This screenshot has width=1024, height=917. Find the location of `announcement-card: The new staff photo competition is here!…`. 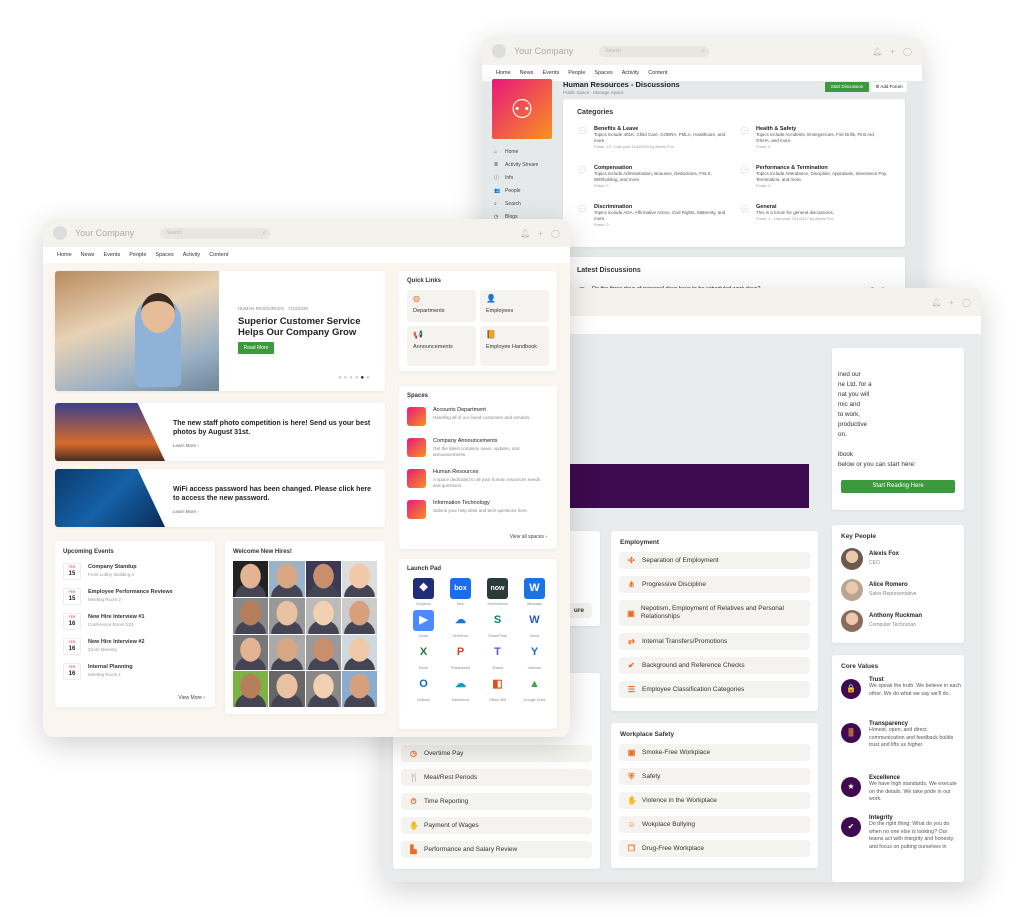

announcement-card: The new staff photo competition is here!… is located at coordinates (220, 432).